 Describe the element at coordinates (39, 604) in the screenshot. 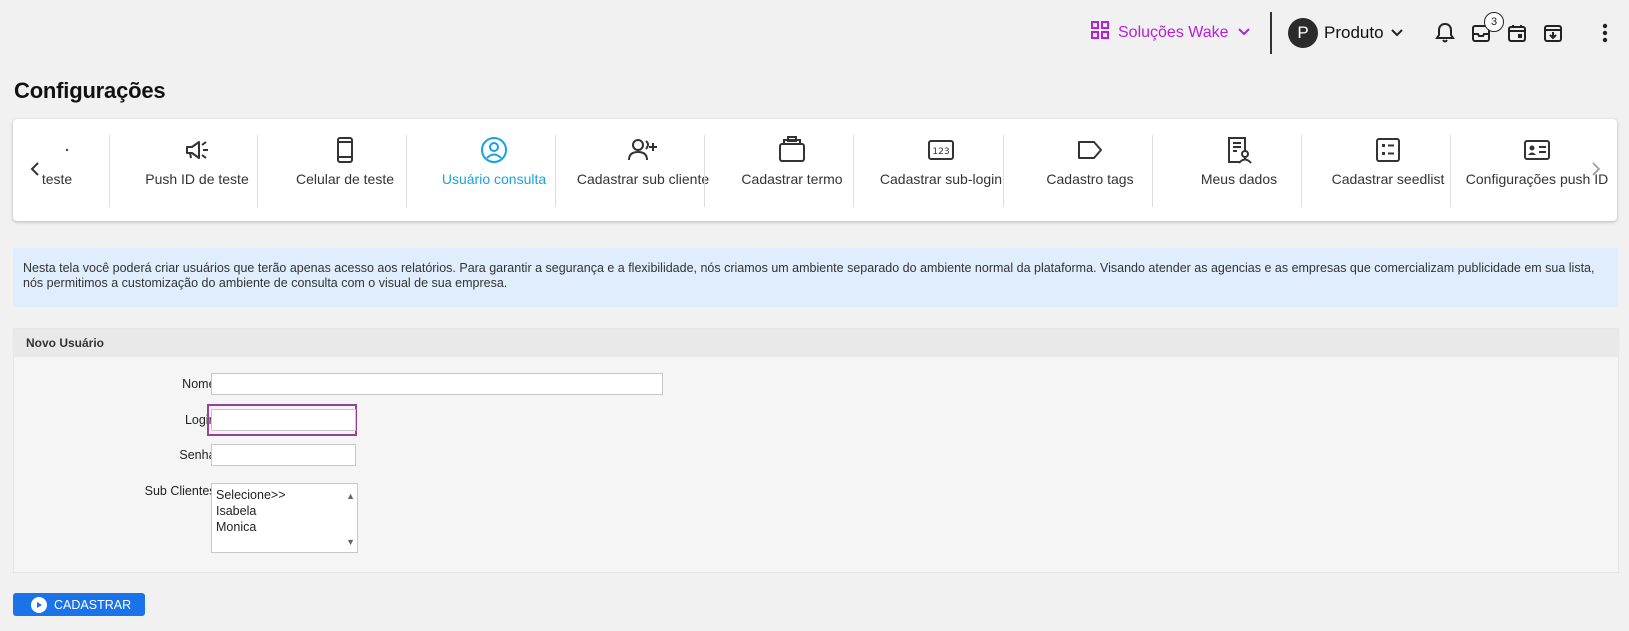

I see `play-icon` at that location.